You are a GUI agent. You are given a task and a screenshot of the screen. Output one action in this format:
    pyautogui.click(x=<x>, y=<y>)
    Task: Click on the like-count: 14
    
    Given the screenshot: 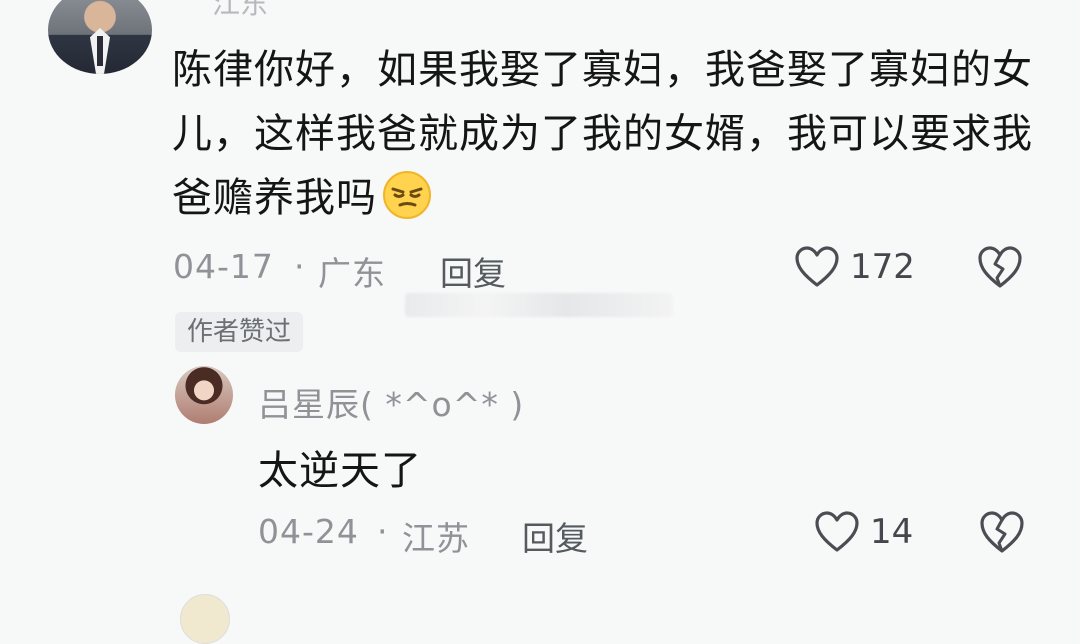 What is the action you would take?
    pyautogui.click(x=892, y=532)
    